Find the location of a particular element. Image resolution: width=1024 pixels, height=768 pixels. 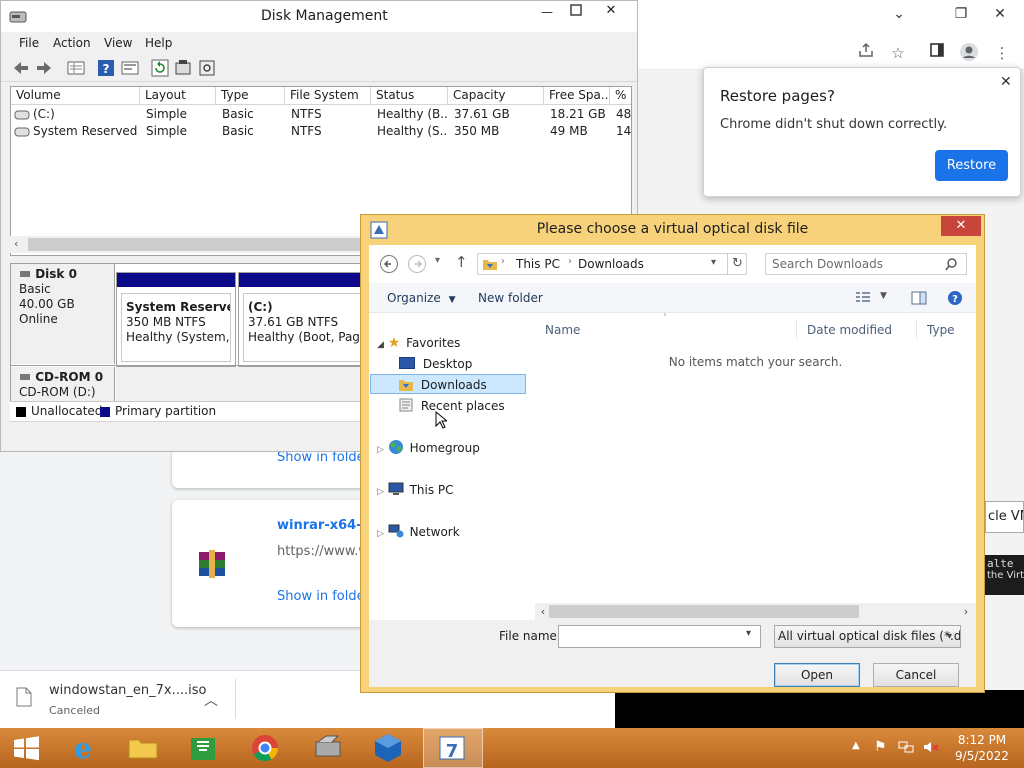

scroll-left-icon: ‹ is located at coordinates (16, 243).